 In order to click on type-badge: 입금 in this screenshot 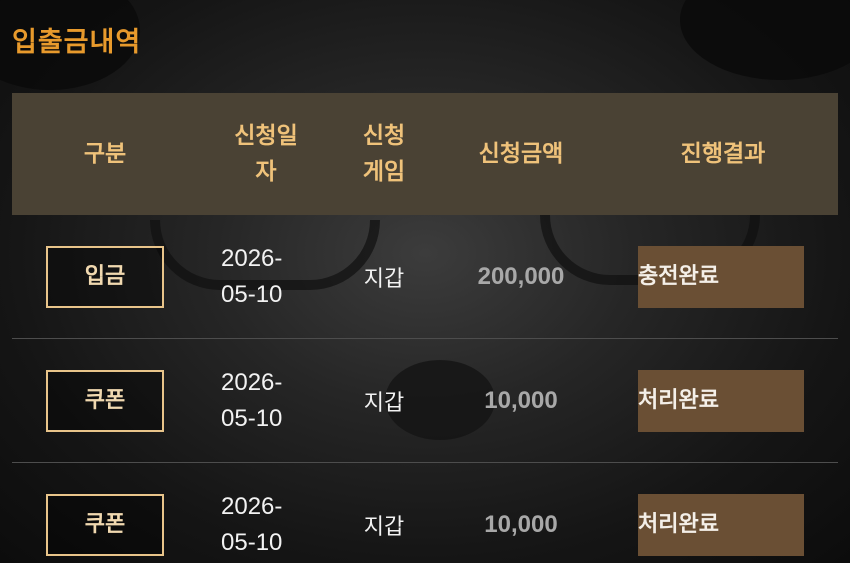, I will do `click(105, 276)`.